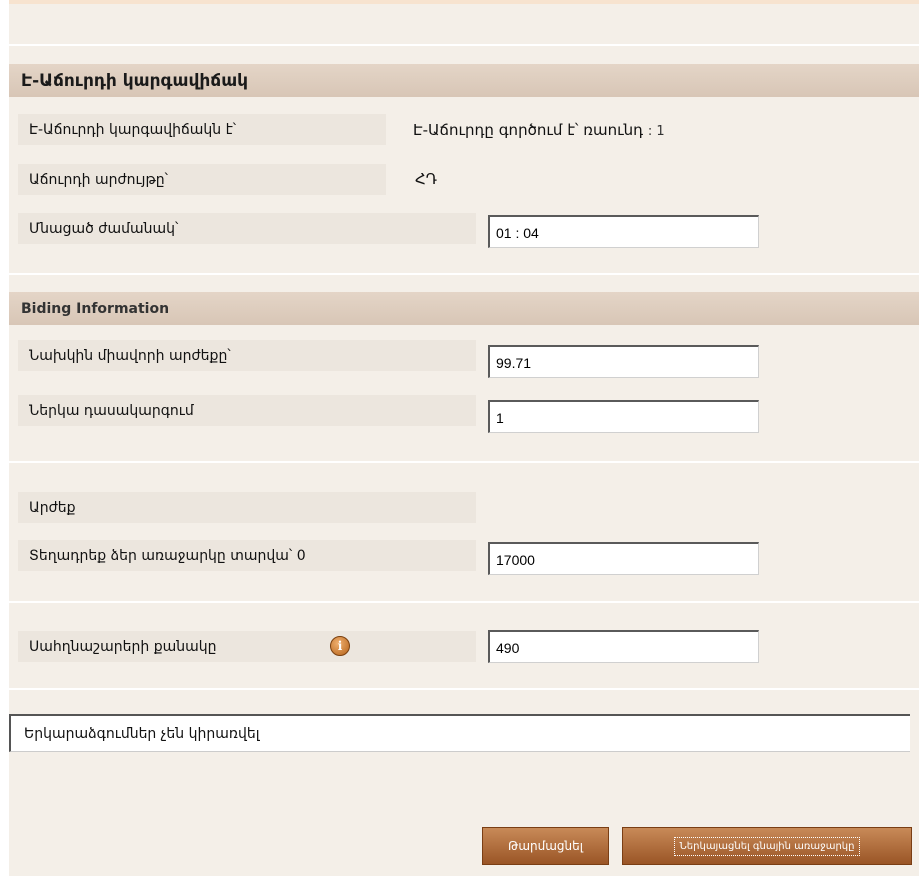 This screenshot has height=876, width=919. I want to click on refresh-button: Թարմացնել, so click(545, 846).